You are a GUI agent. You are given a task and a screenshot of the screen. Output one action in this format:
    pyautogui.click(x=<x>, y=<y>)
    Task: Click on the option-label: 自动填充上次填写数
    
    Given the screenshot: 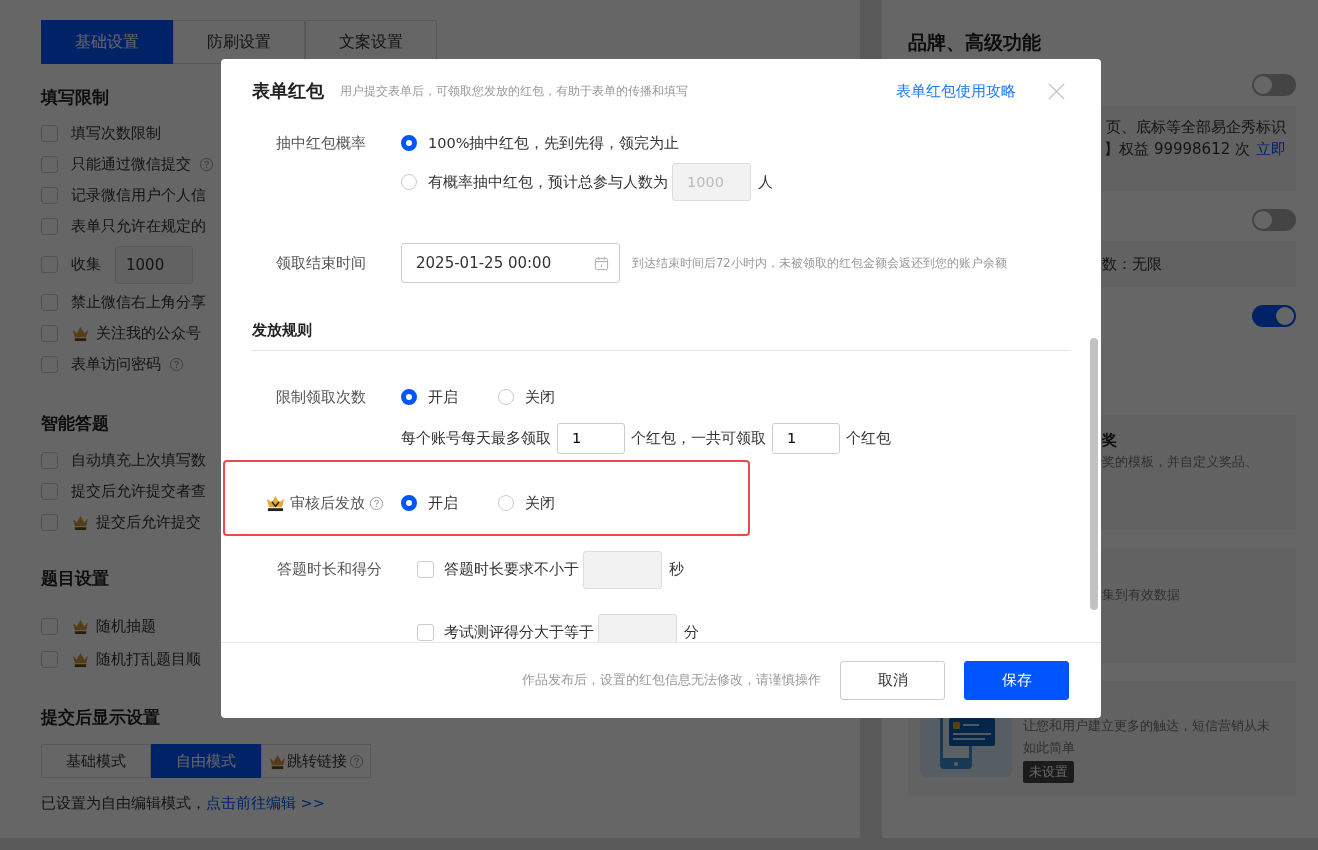 What is the action you would take?
    pyautogui.click(x=138, y=460)
    